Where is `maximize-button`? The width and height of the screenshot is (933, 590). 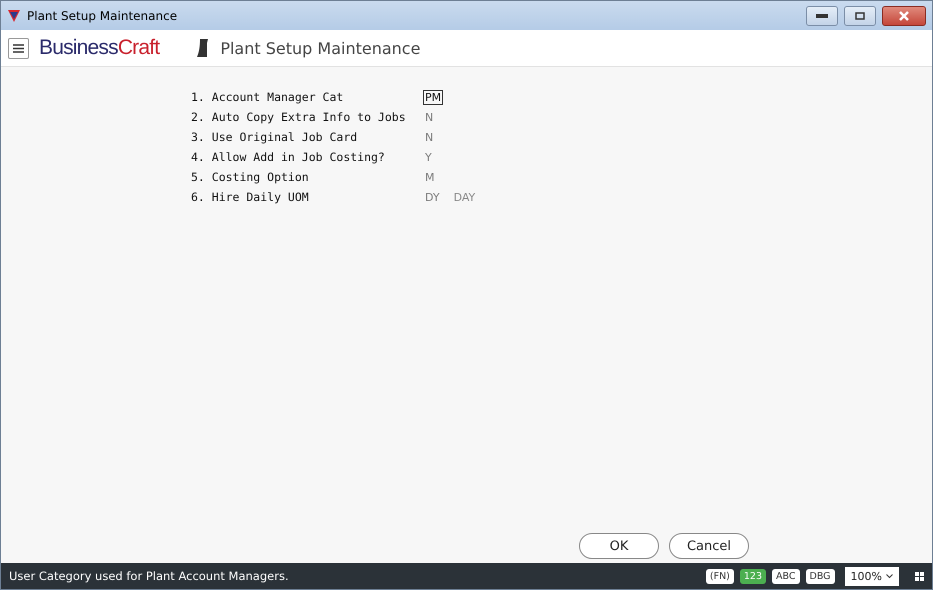
maximize-button is located at coordinates (860, 16).